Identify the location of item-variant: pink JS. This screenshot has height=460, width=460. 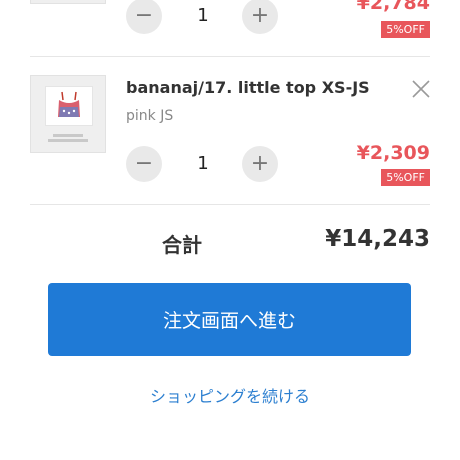
(150, 116).